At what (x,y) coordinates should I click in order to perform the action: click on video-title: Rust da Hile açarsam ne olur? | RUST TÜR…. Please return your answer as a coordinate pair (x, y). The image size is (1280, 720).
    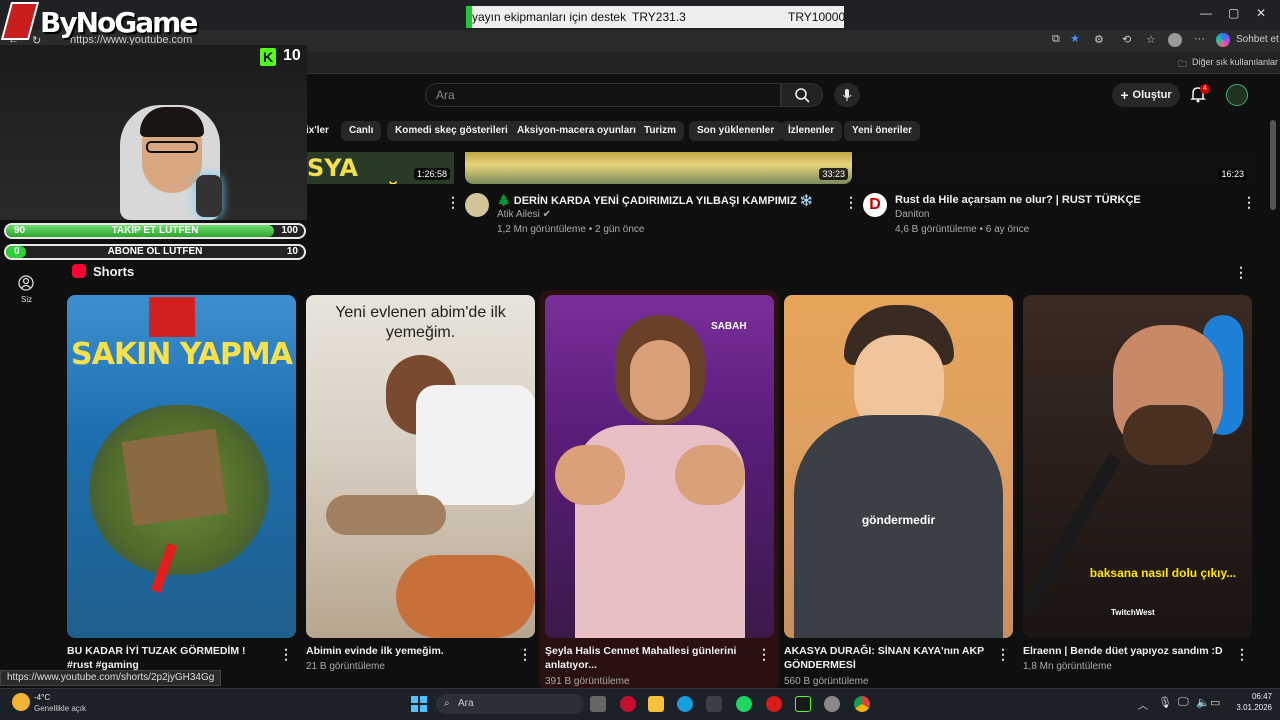
    Looking at the image, I should click on (1018, 200).